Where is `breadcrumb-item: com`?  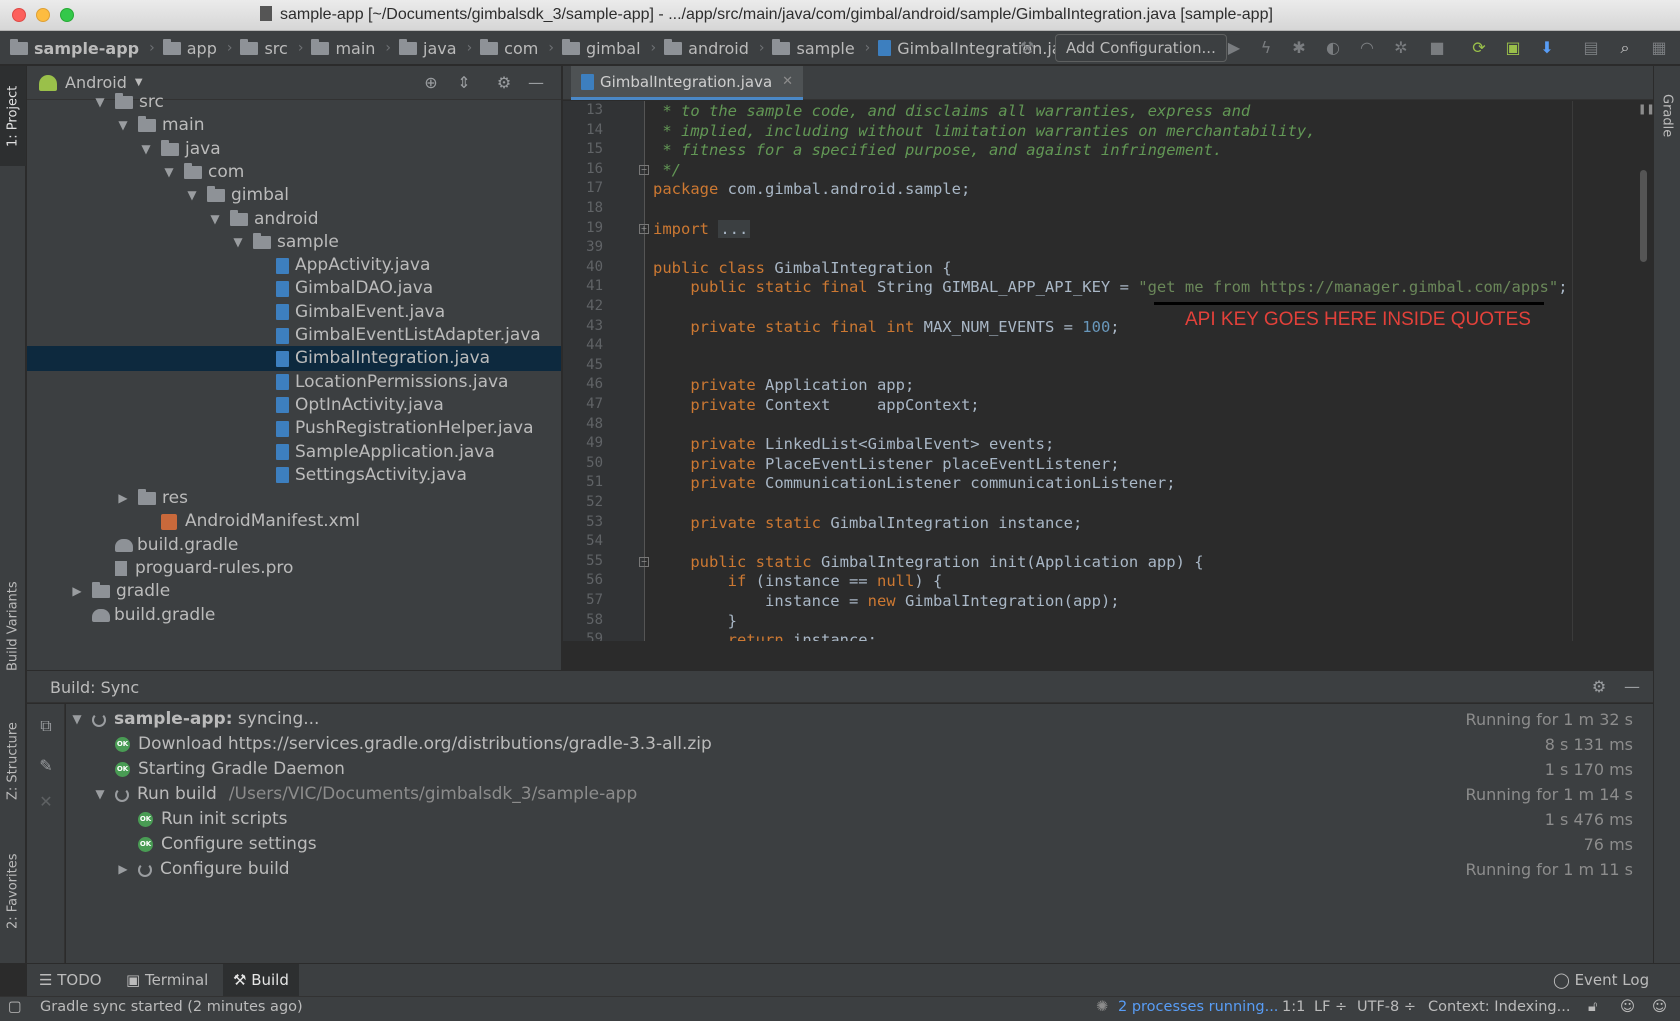 breadcrumb-item: com is located at coordinates (509, 48).